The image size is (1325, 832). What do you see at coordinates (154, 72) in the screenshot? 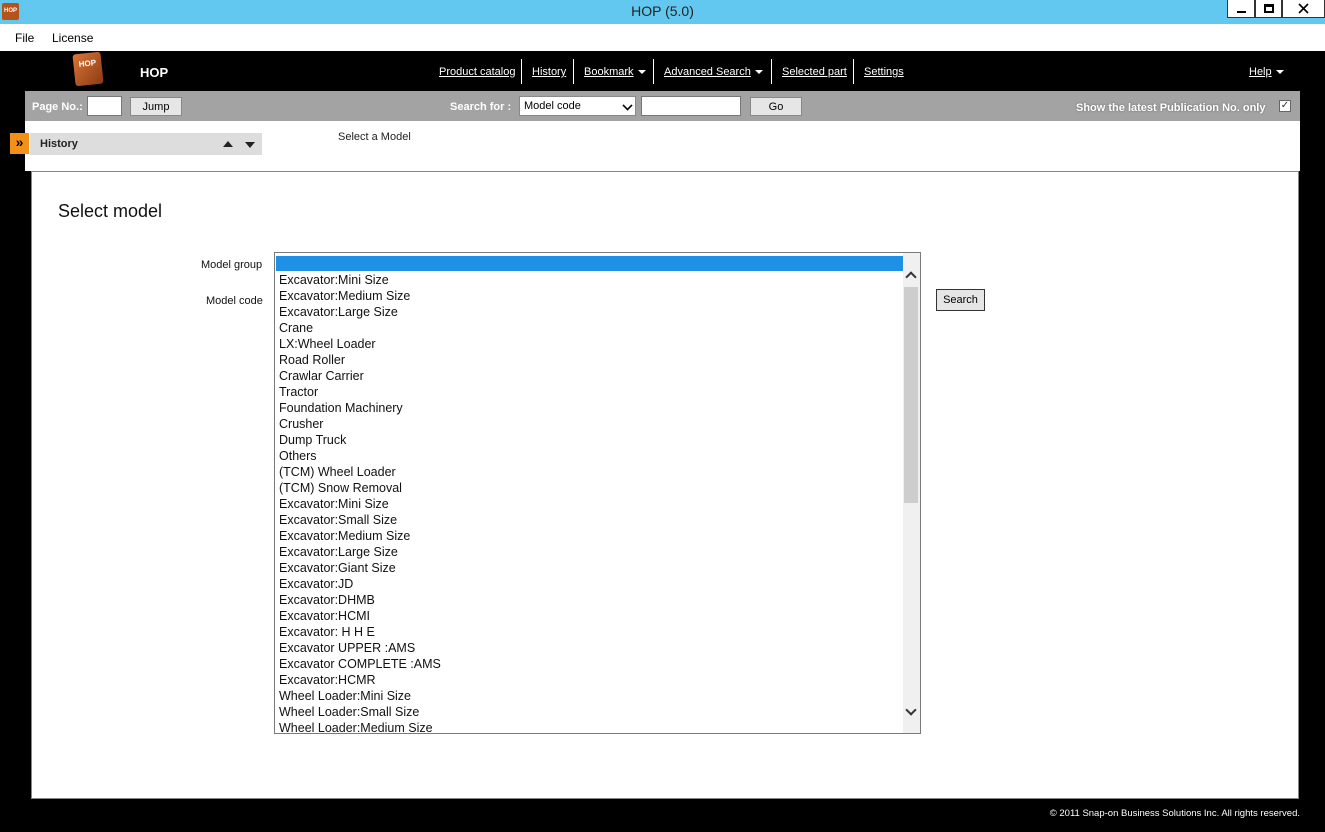
I see `app-name: HOP` at bounding box center [154, 72].